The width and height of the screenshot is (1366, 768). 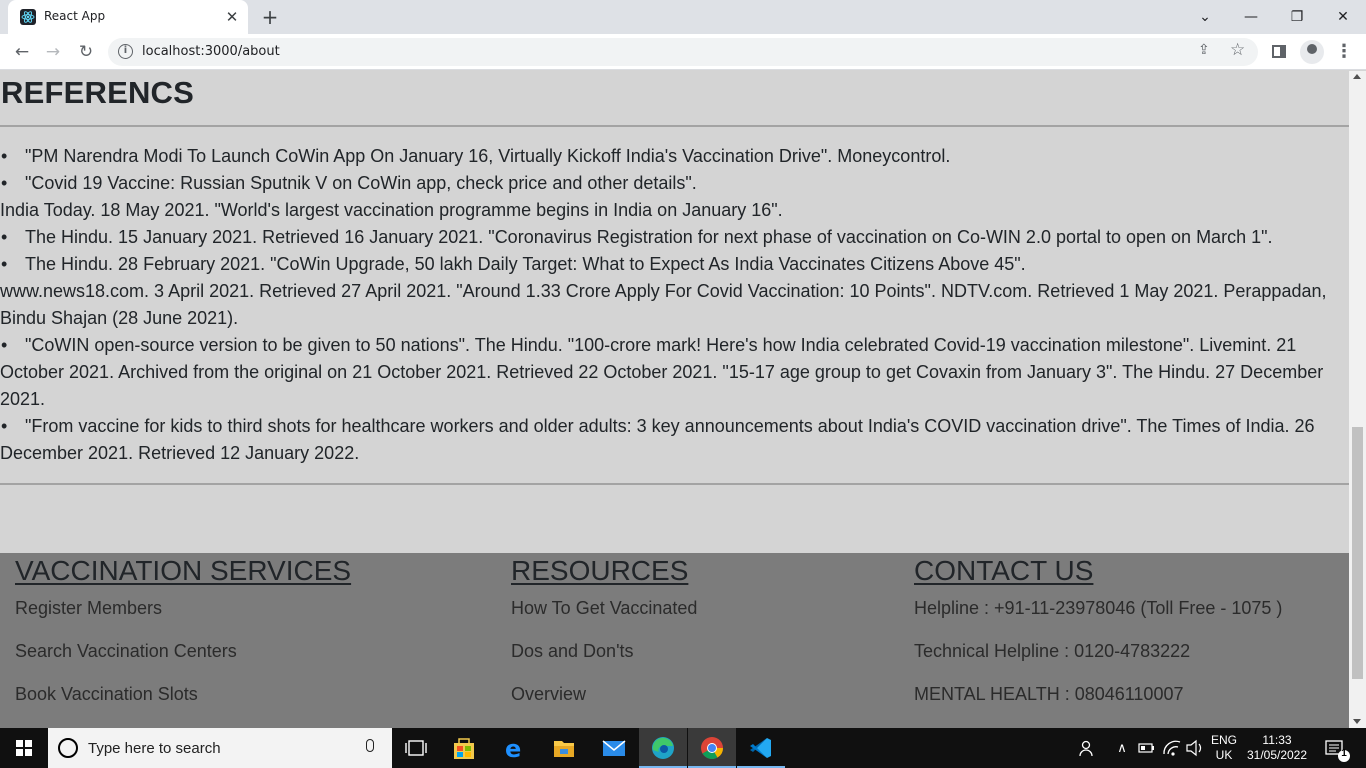 I want to click on clock: 11:33 31/05/2022, so click(x=1277, y=748).